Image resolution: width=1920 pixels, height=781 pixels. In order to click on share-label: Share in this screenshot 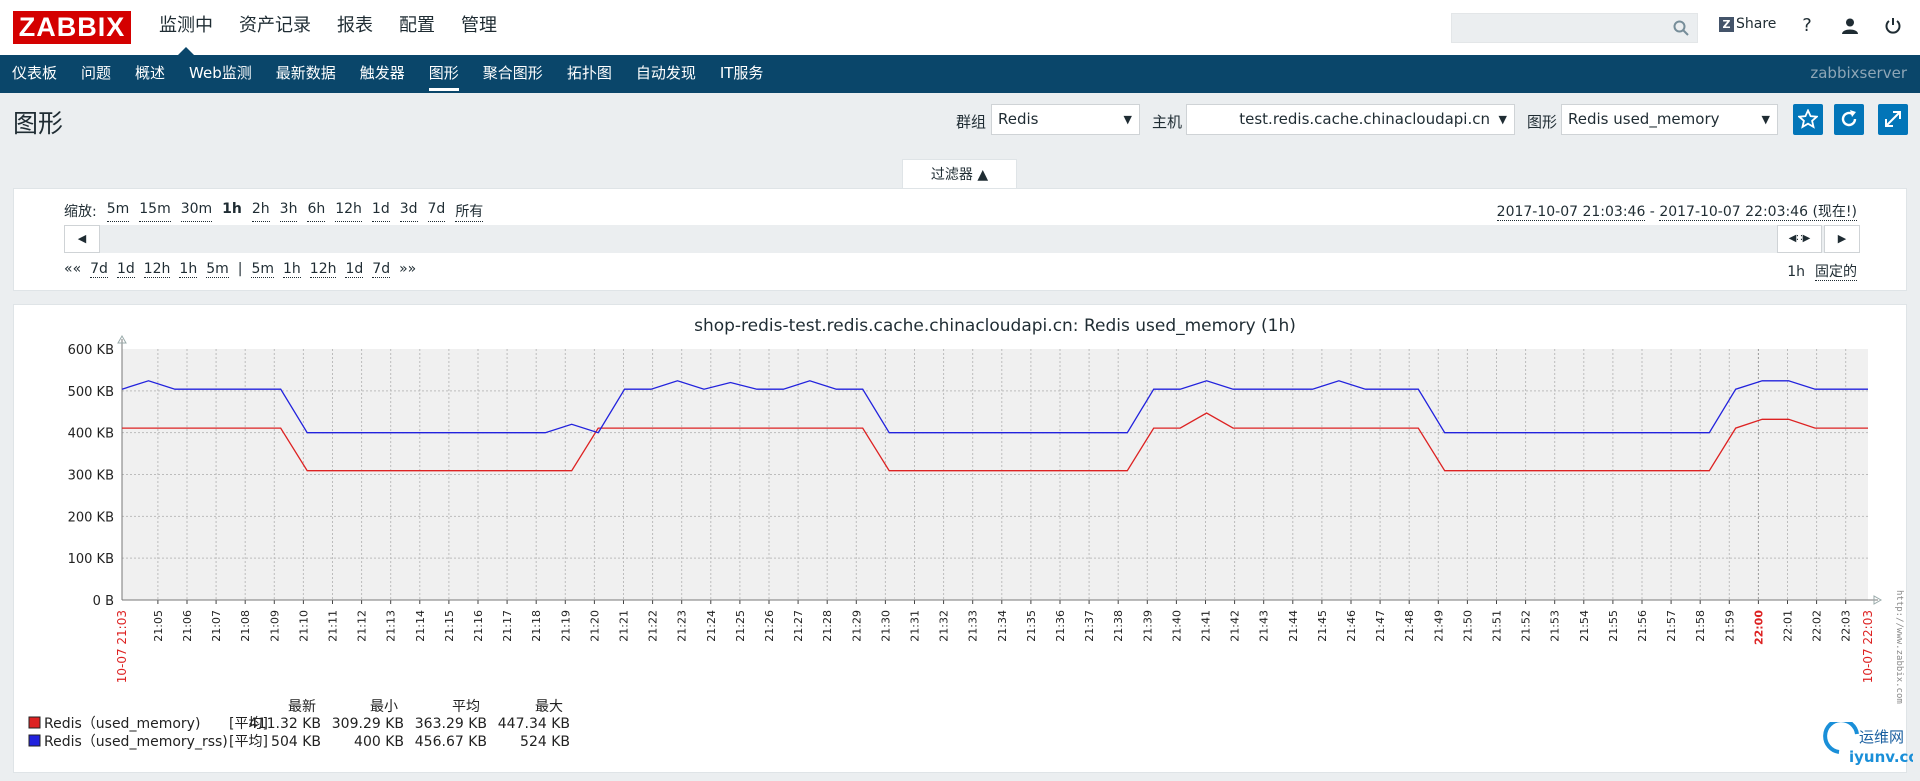, I will do `click(1756, 24)`.